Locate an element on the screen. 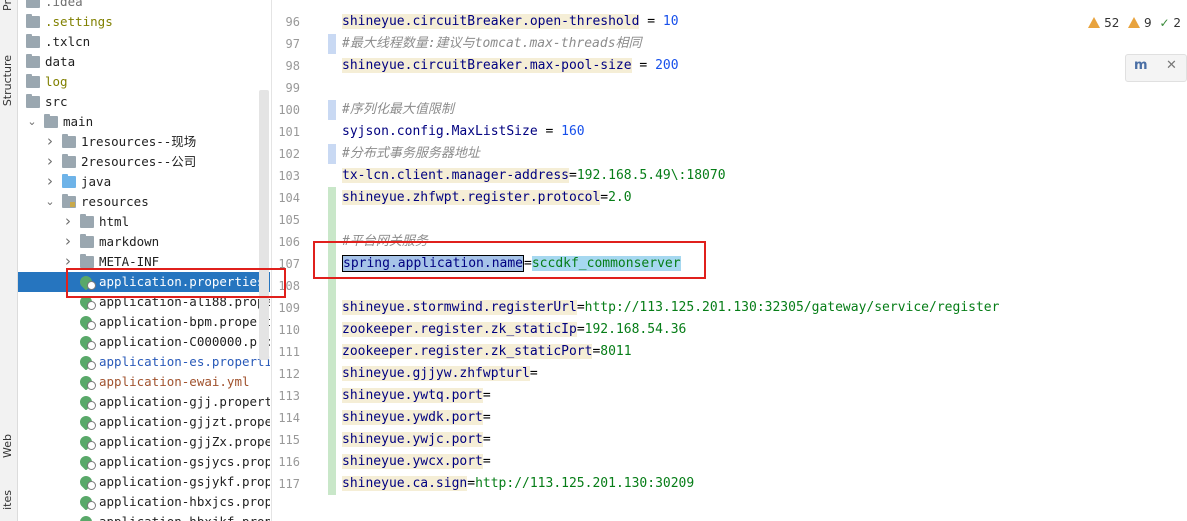 The height and width of the screenshot is (521, 1187). tree-file-item: application-gsjycs.properties is located at coordinates (144, 462).